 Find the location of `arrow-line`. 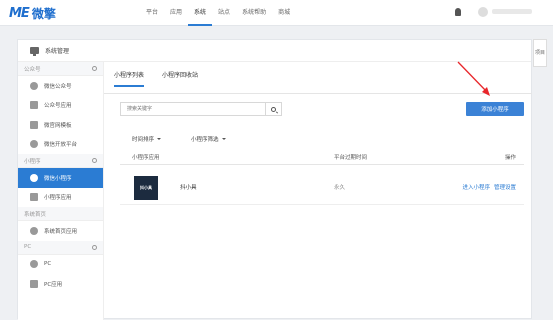

arrow-line is located at coordinates (473, 77).